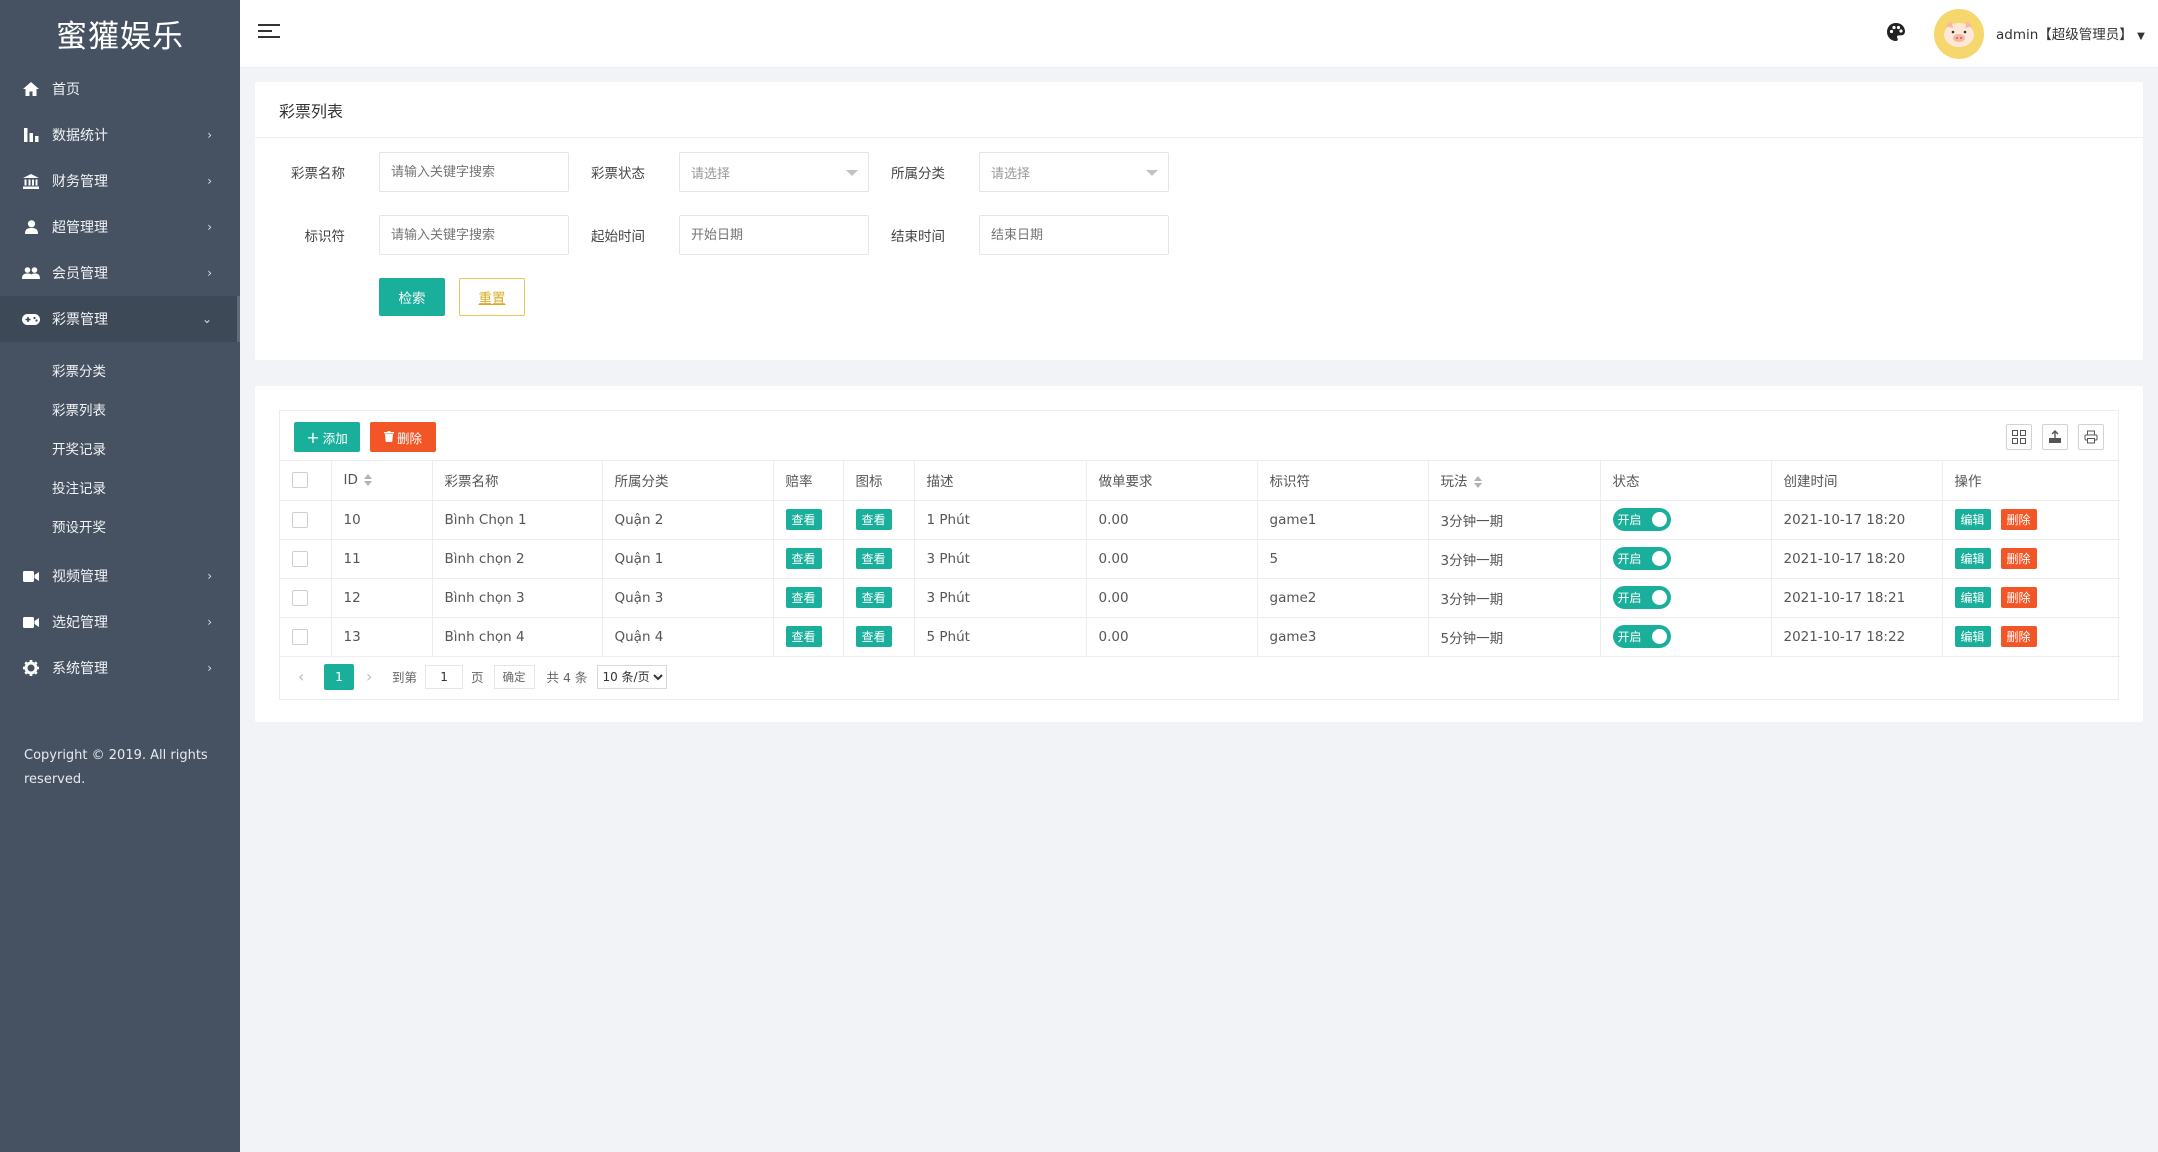  Describe the element at coordinates (327, 437) in the screenshot. I see `add-button: + 添加` at that location.